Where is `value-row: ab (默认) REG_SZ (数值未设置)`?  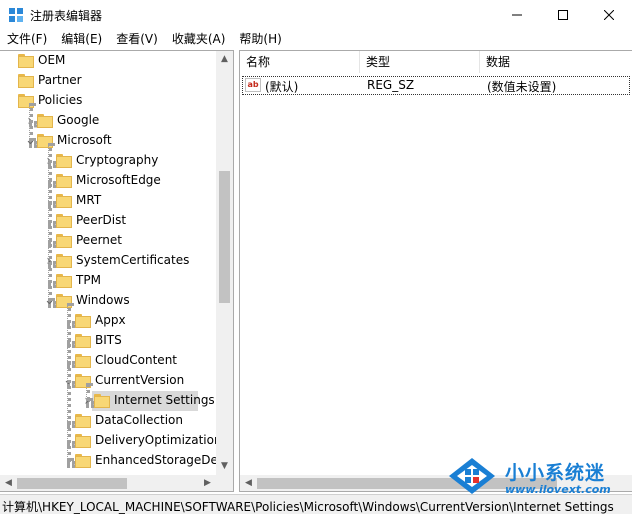 value-row: ab (默认) REG_SZ (数值未设置) is located at coordinates (436, 85).